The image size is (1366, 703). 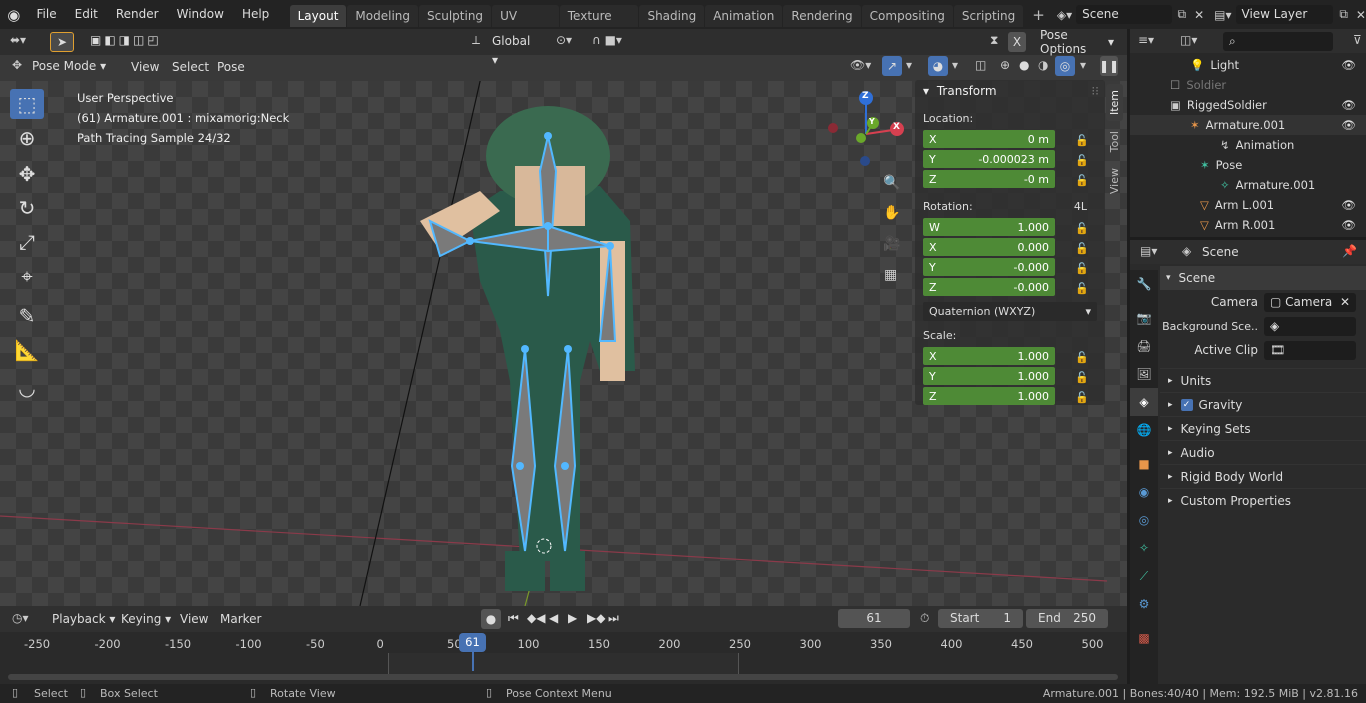 What do you see at coordinates (14, 15) in the screenshot?
I see `blender-logo-icon: ◉` at bounding box center [14, 15].